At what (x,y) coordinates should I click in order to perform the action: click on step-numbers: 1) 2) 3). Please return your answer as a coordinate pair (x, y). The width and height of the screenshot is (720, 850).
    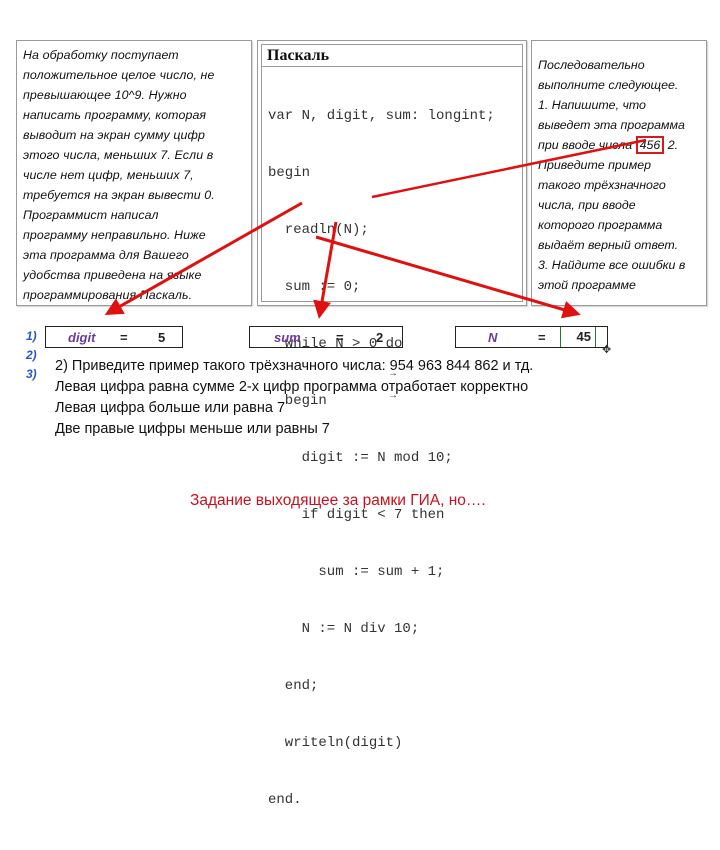
    Looking at the image, I should click on (31, 355).